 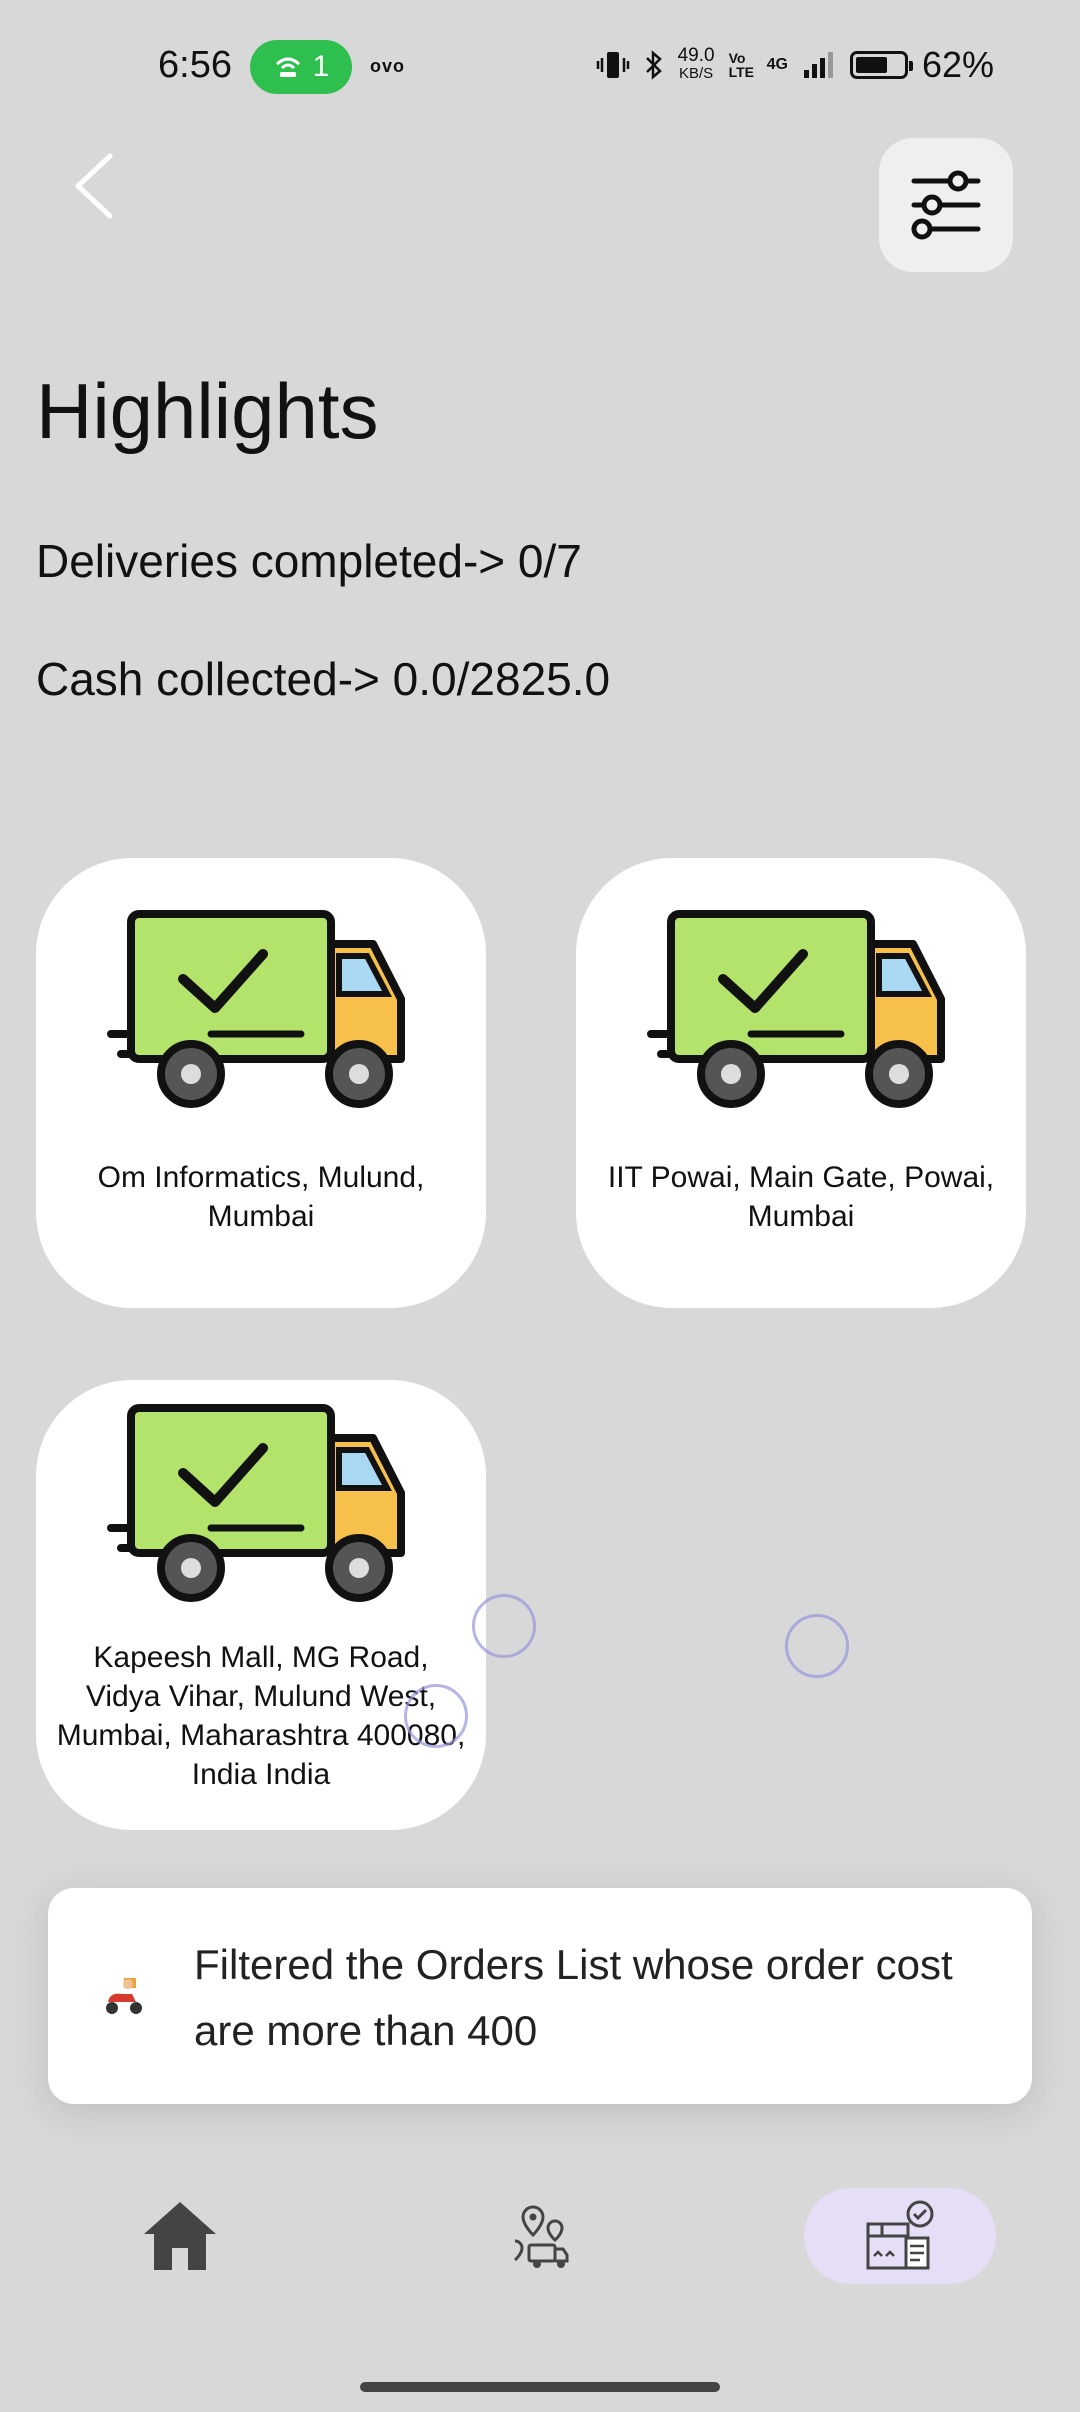 I want to click on deliveries-completed-stat: Deliveries completed-> 0/7, so click(x=309, y=561).